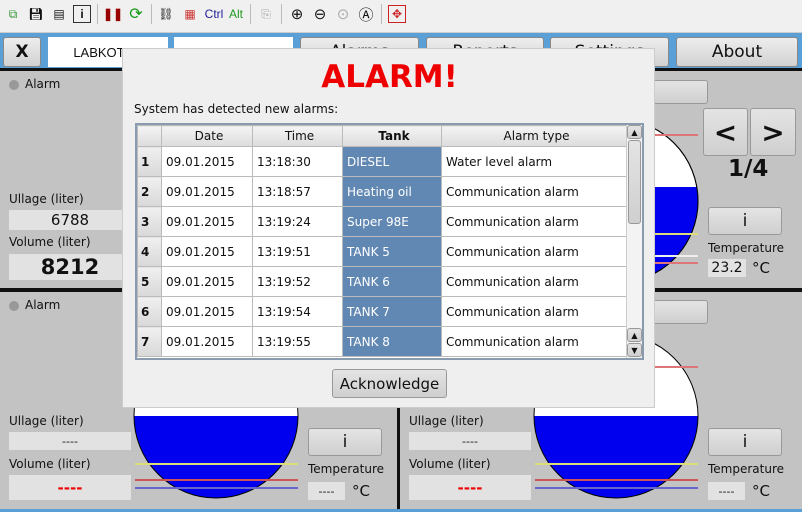 The image size is (802, 512). Describe the element at coordinates (297, 281) in the screenshot. I see `time-cell: 13:19:52` at that location.